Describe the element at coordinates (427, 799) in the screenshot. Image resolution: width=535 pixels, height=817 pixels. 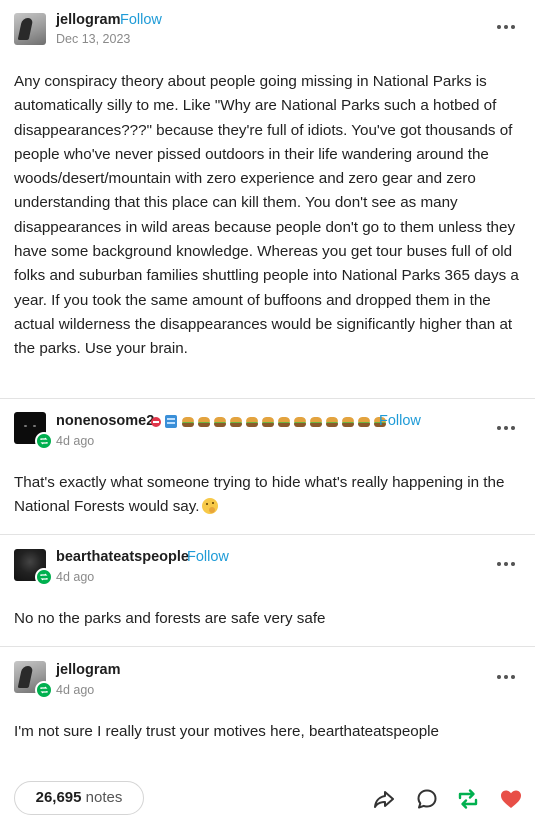
I see `reply-icon` at that location.